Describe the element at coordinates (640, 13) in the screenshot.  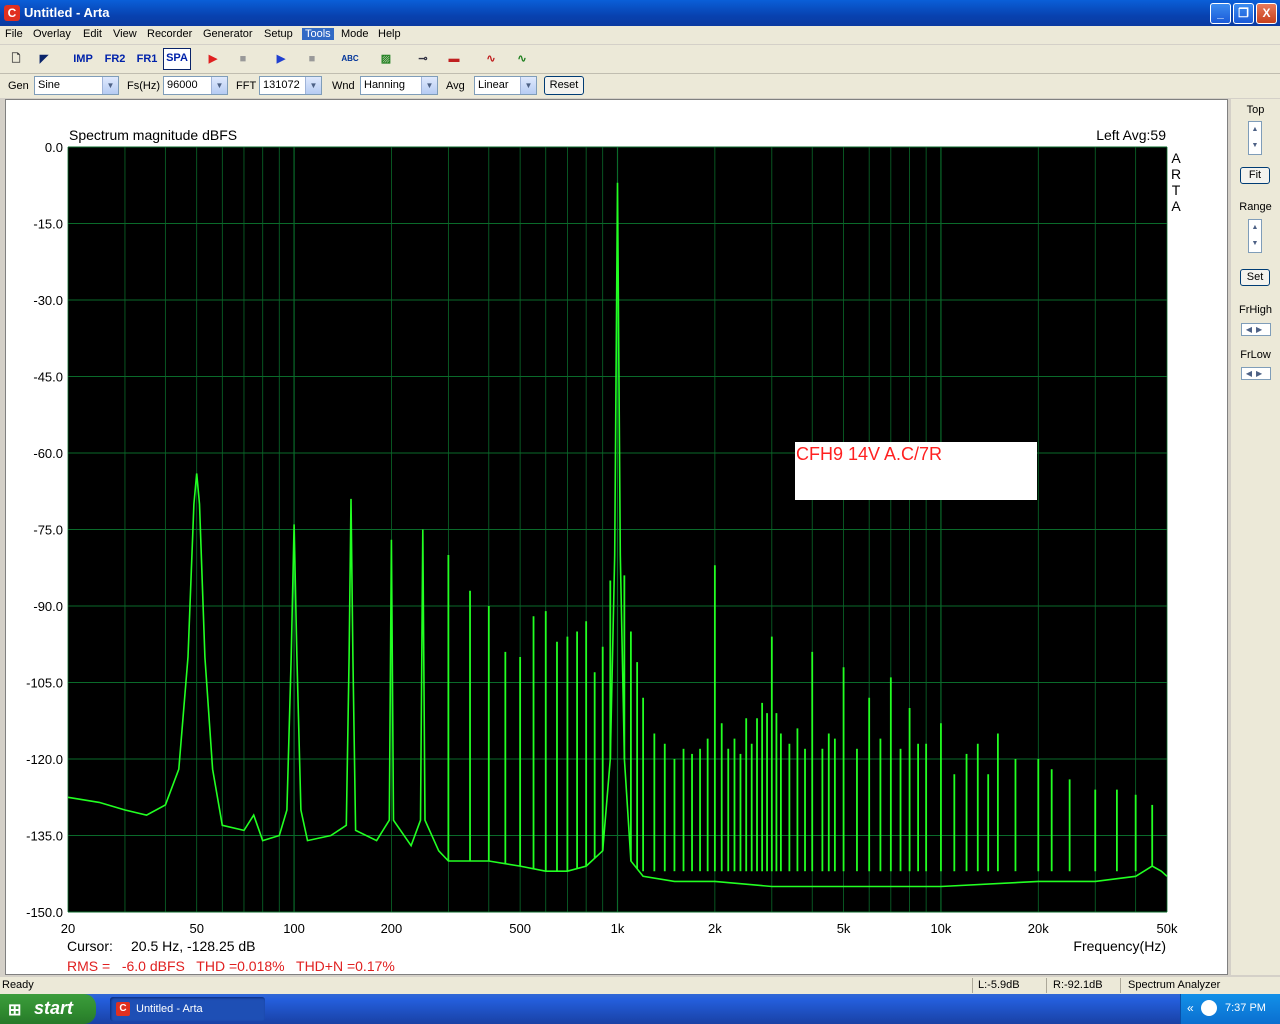
I see `title-bar: C Untitled - Arta _ ❐ X` at that location.